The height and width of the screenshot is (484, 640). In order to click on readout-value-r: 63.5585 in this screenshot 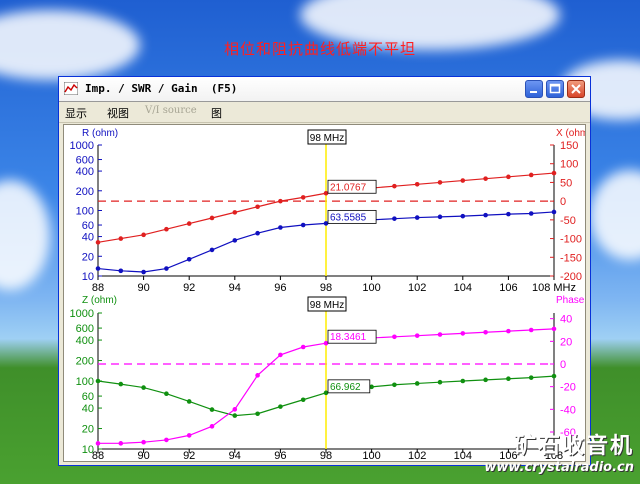, I will do `click(348, 217)`.